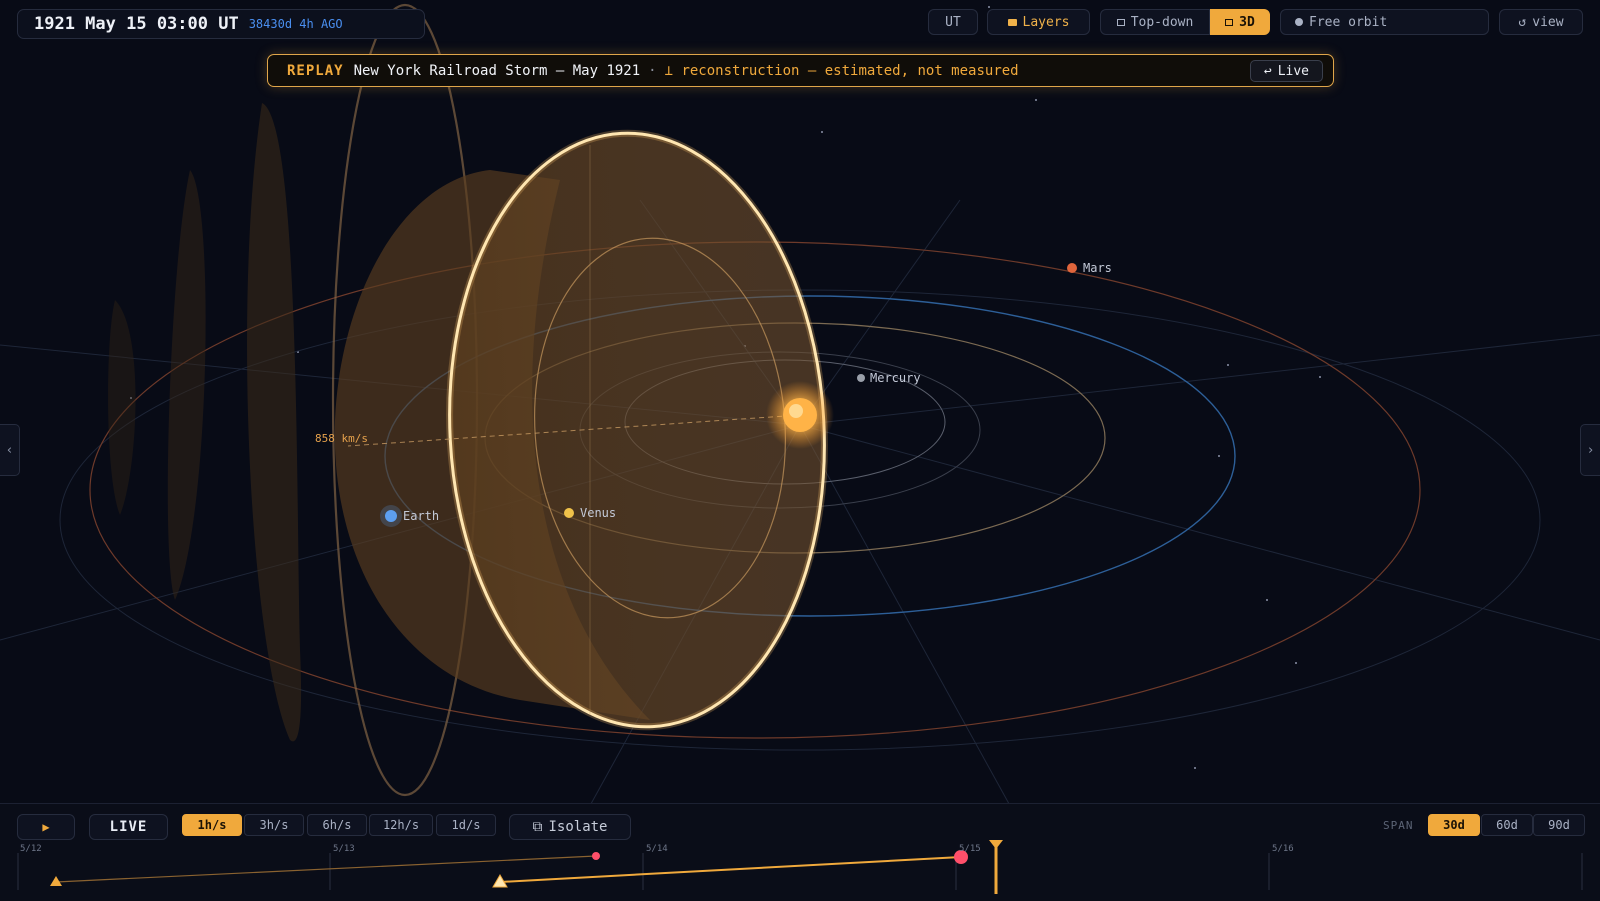 The image size is (1600, 901). What do you see at coordinates (569, 513) in the screenshot?
I see `venus-marker` at bounding box center [569, 513].